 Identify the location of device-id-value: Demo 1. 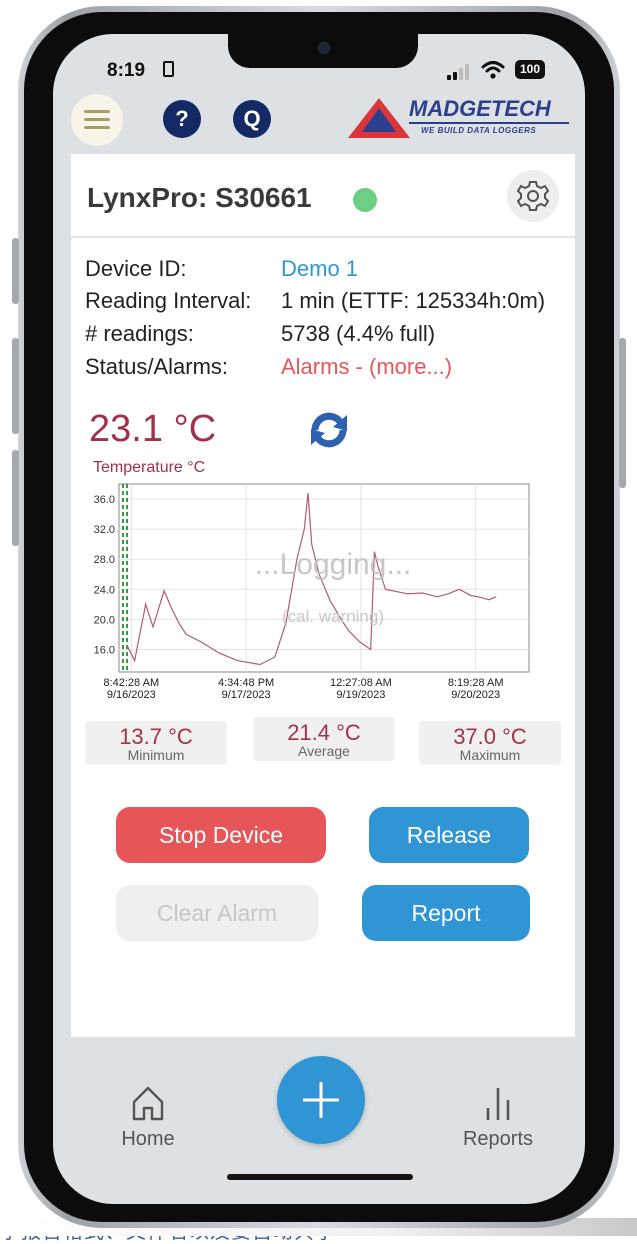
(319, 269).